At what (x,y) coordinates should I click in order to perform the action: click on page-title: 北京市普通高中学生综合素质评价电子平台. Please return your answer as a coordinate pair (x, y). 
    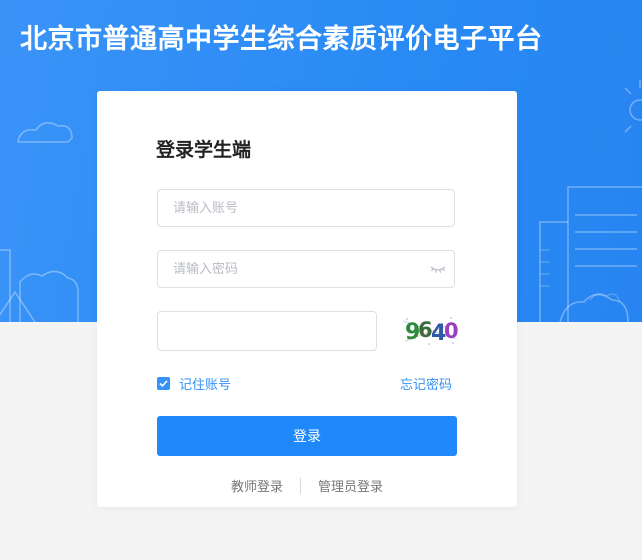
    Looking at the image, I should click on (281, 39).